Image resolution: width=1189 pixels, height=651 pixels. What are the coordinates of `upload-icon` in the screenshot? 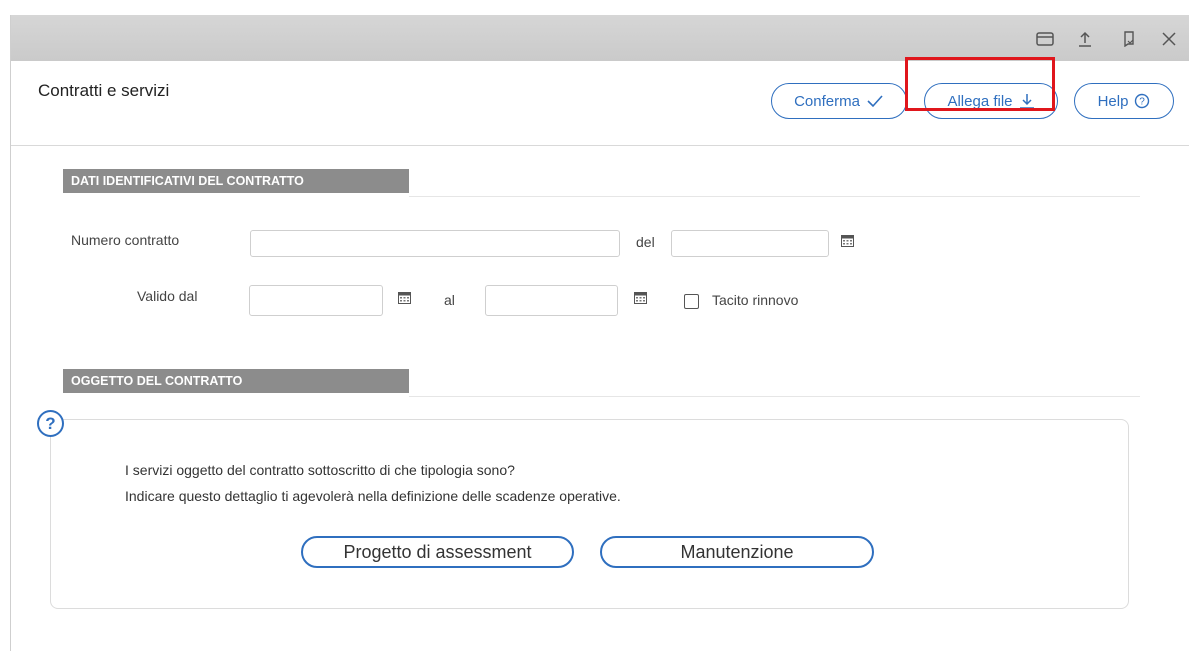 It's located at (1085, 39).